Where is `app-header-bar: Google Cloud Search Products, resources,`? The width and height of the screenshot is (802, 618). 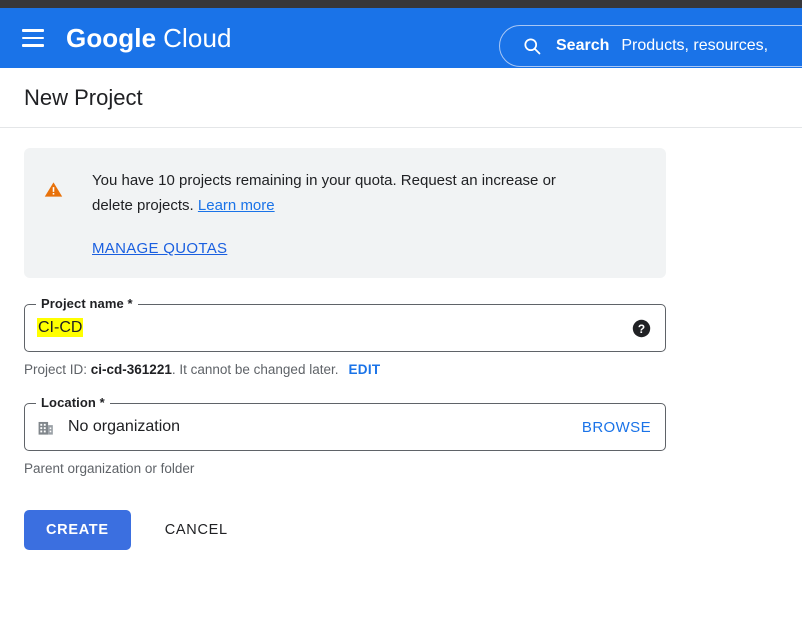
app-header-bar: Google Cloud Search Products, resources, is located at coordinates (401, 38).